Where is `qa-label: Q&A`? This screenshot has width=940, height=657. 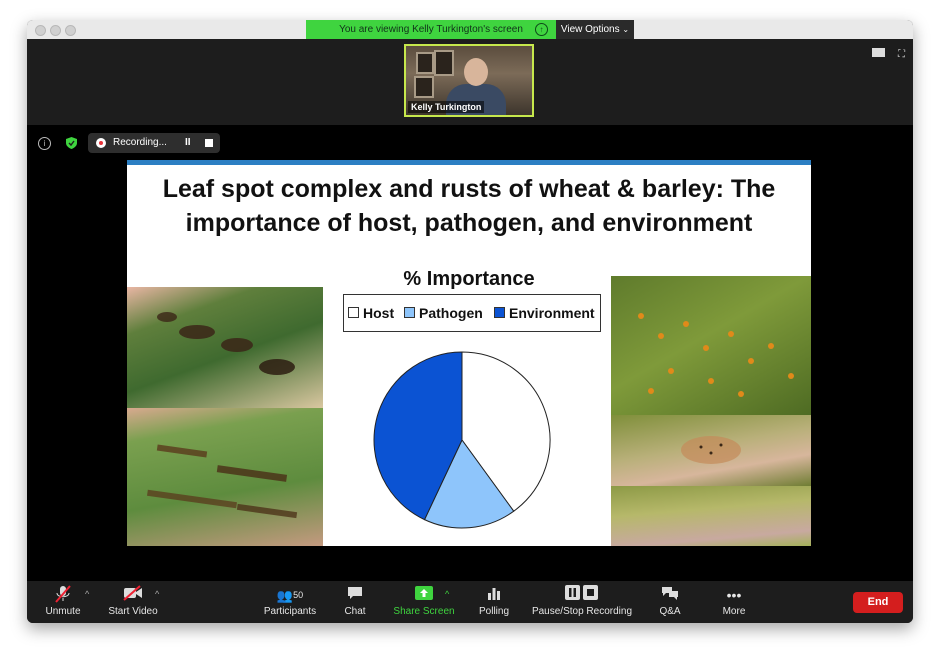 qa-label: Q&A is located at coordinates (670, 611).